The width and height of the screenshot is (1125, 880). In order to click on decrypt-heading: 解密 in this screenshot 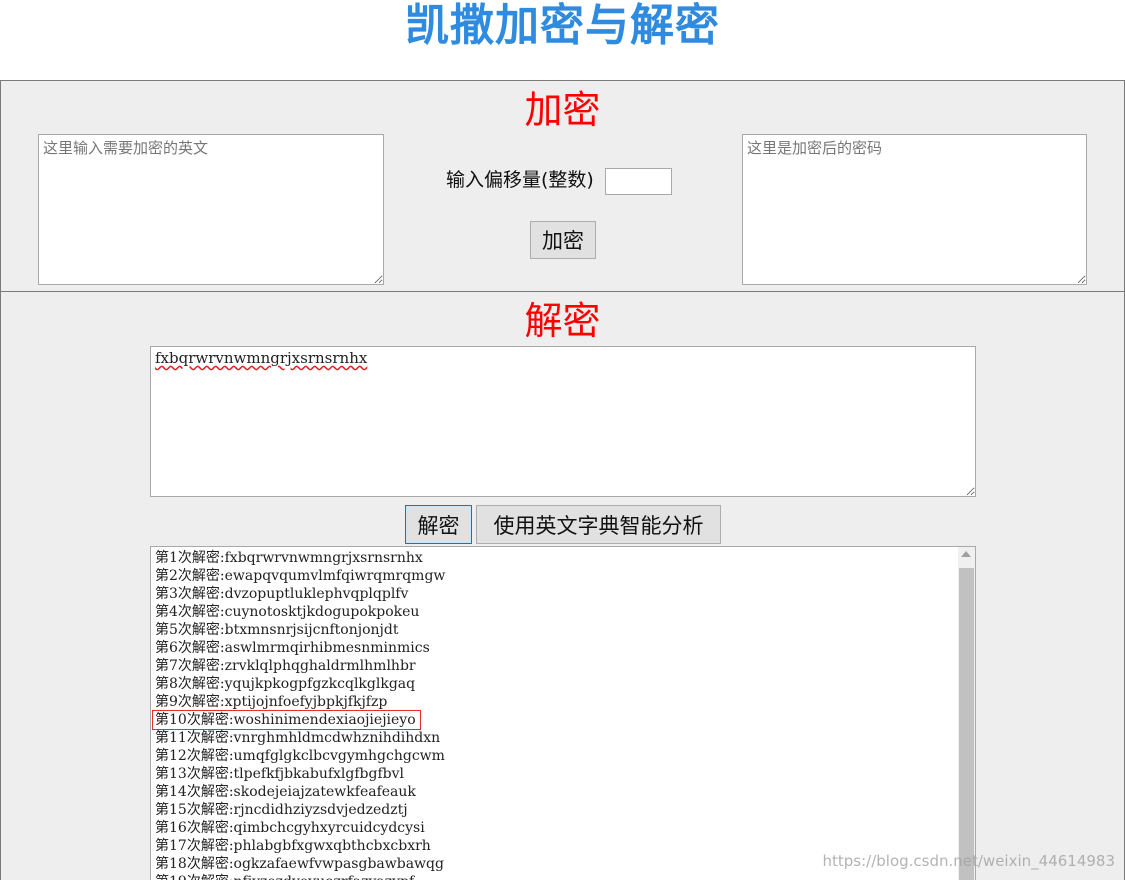, I will do `click(562, 321)`.